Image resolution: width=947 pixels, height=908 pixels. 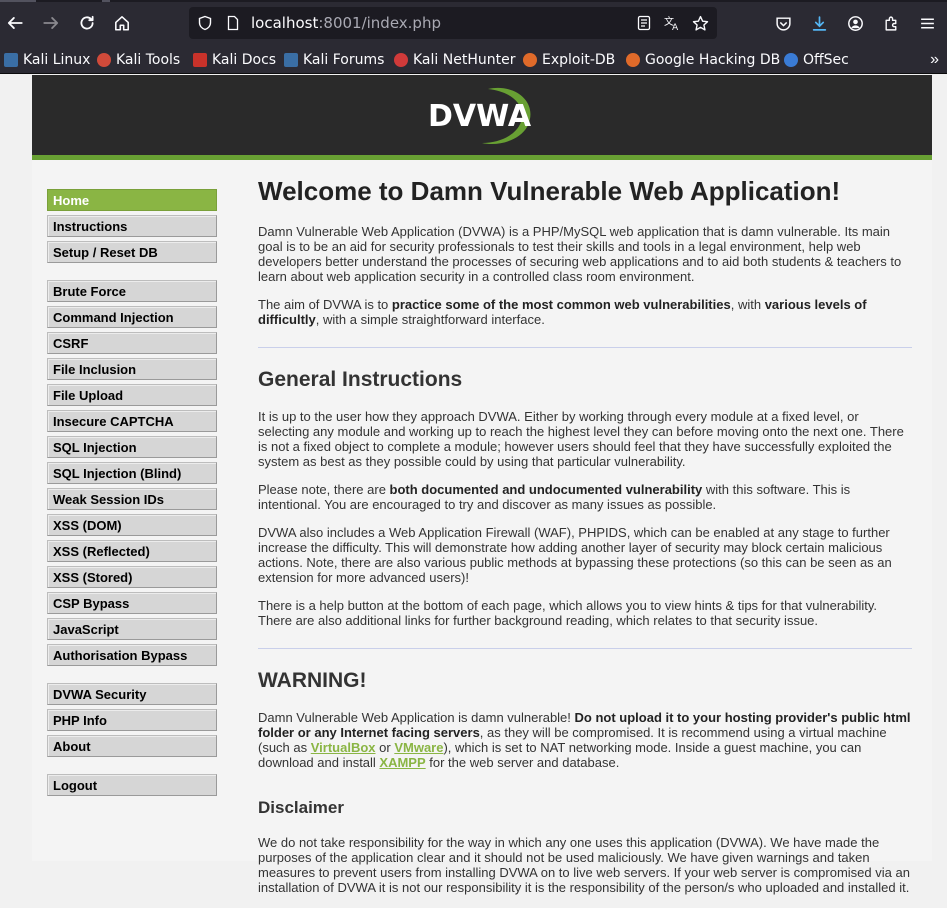 What do you see at coordinates (132, 694) in the screenshot?
I see `menu-item-dvwa-security: DVWA Security` at bounding box center [132, 694].